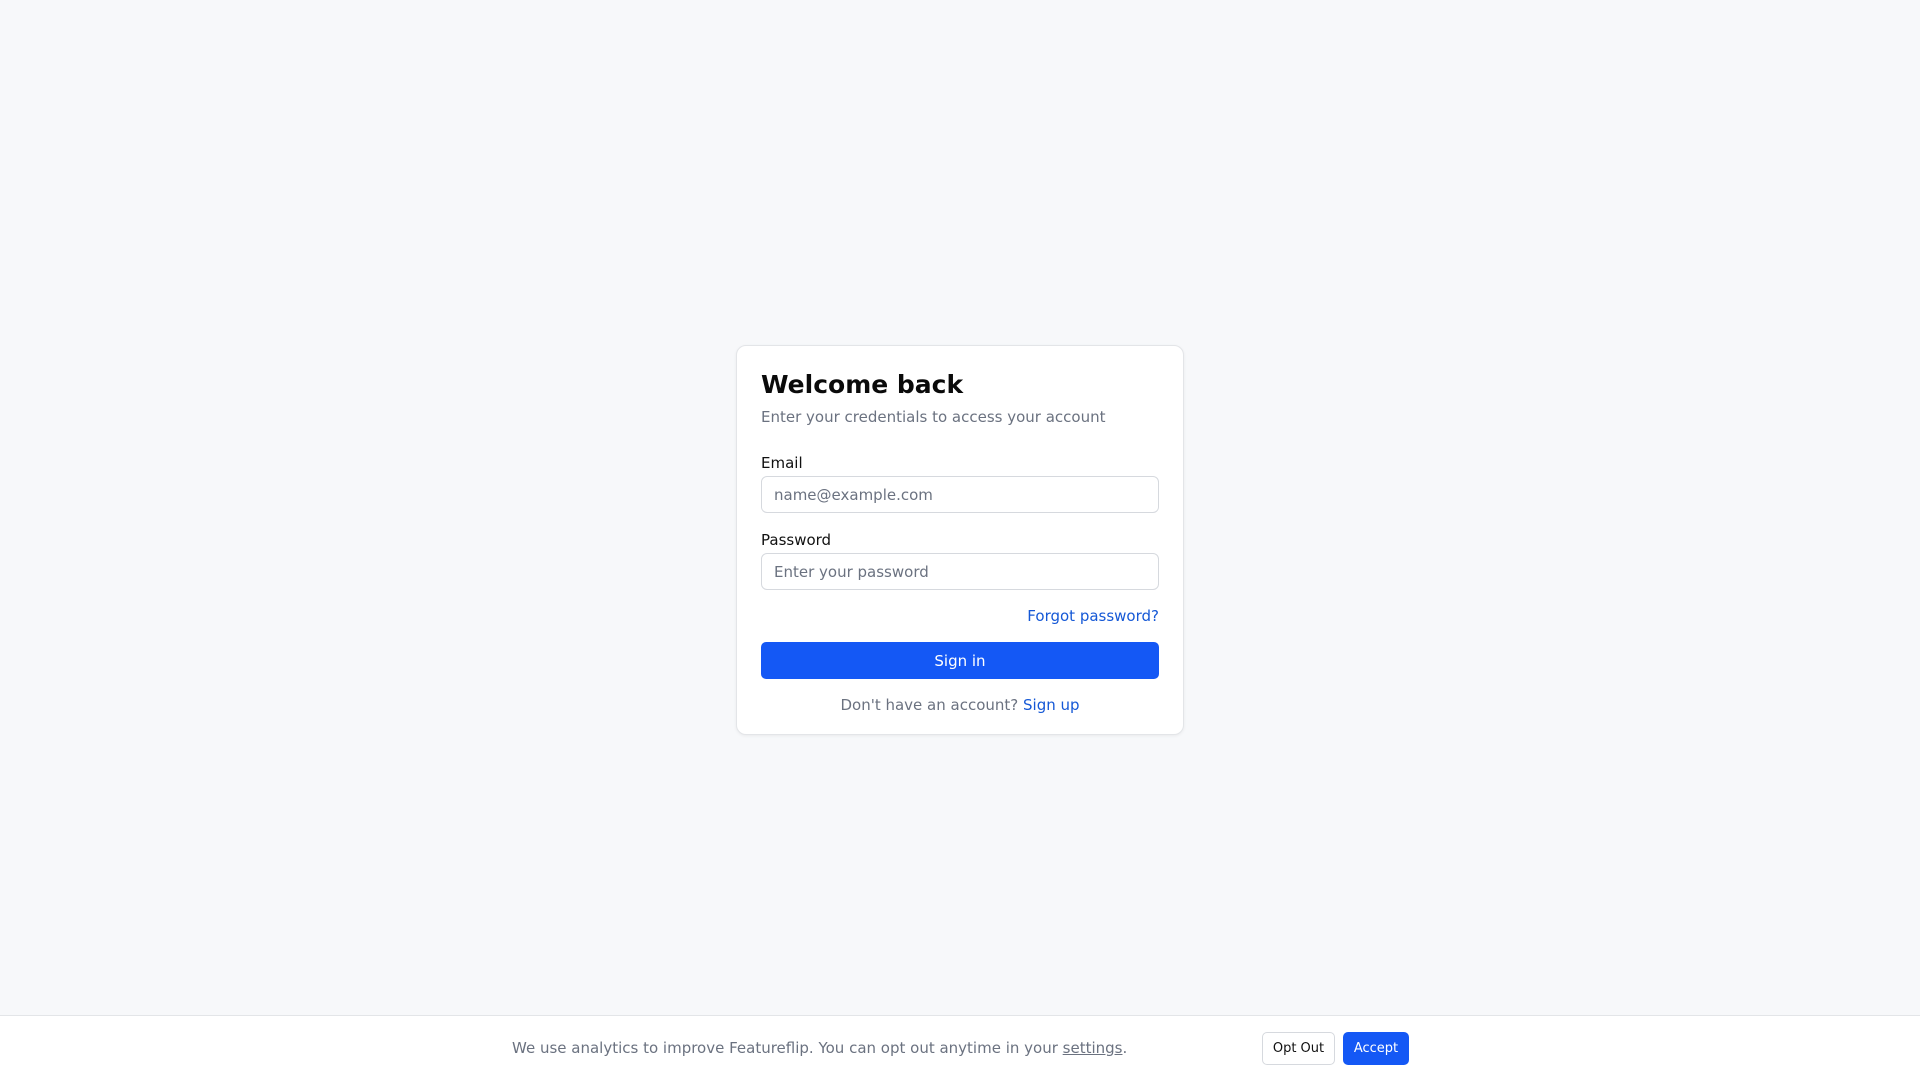 The height and width of the screenshot is (1080, 1920). I want to click on sign-up-link: Sign up, so click(1051, 705).